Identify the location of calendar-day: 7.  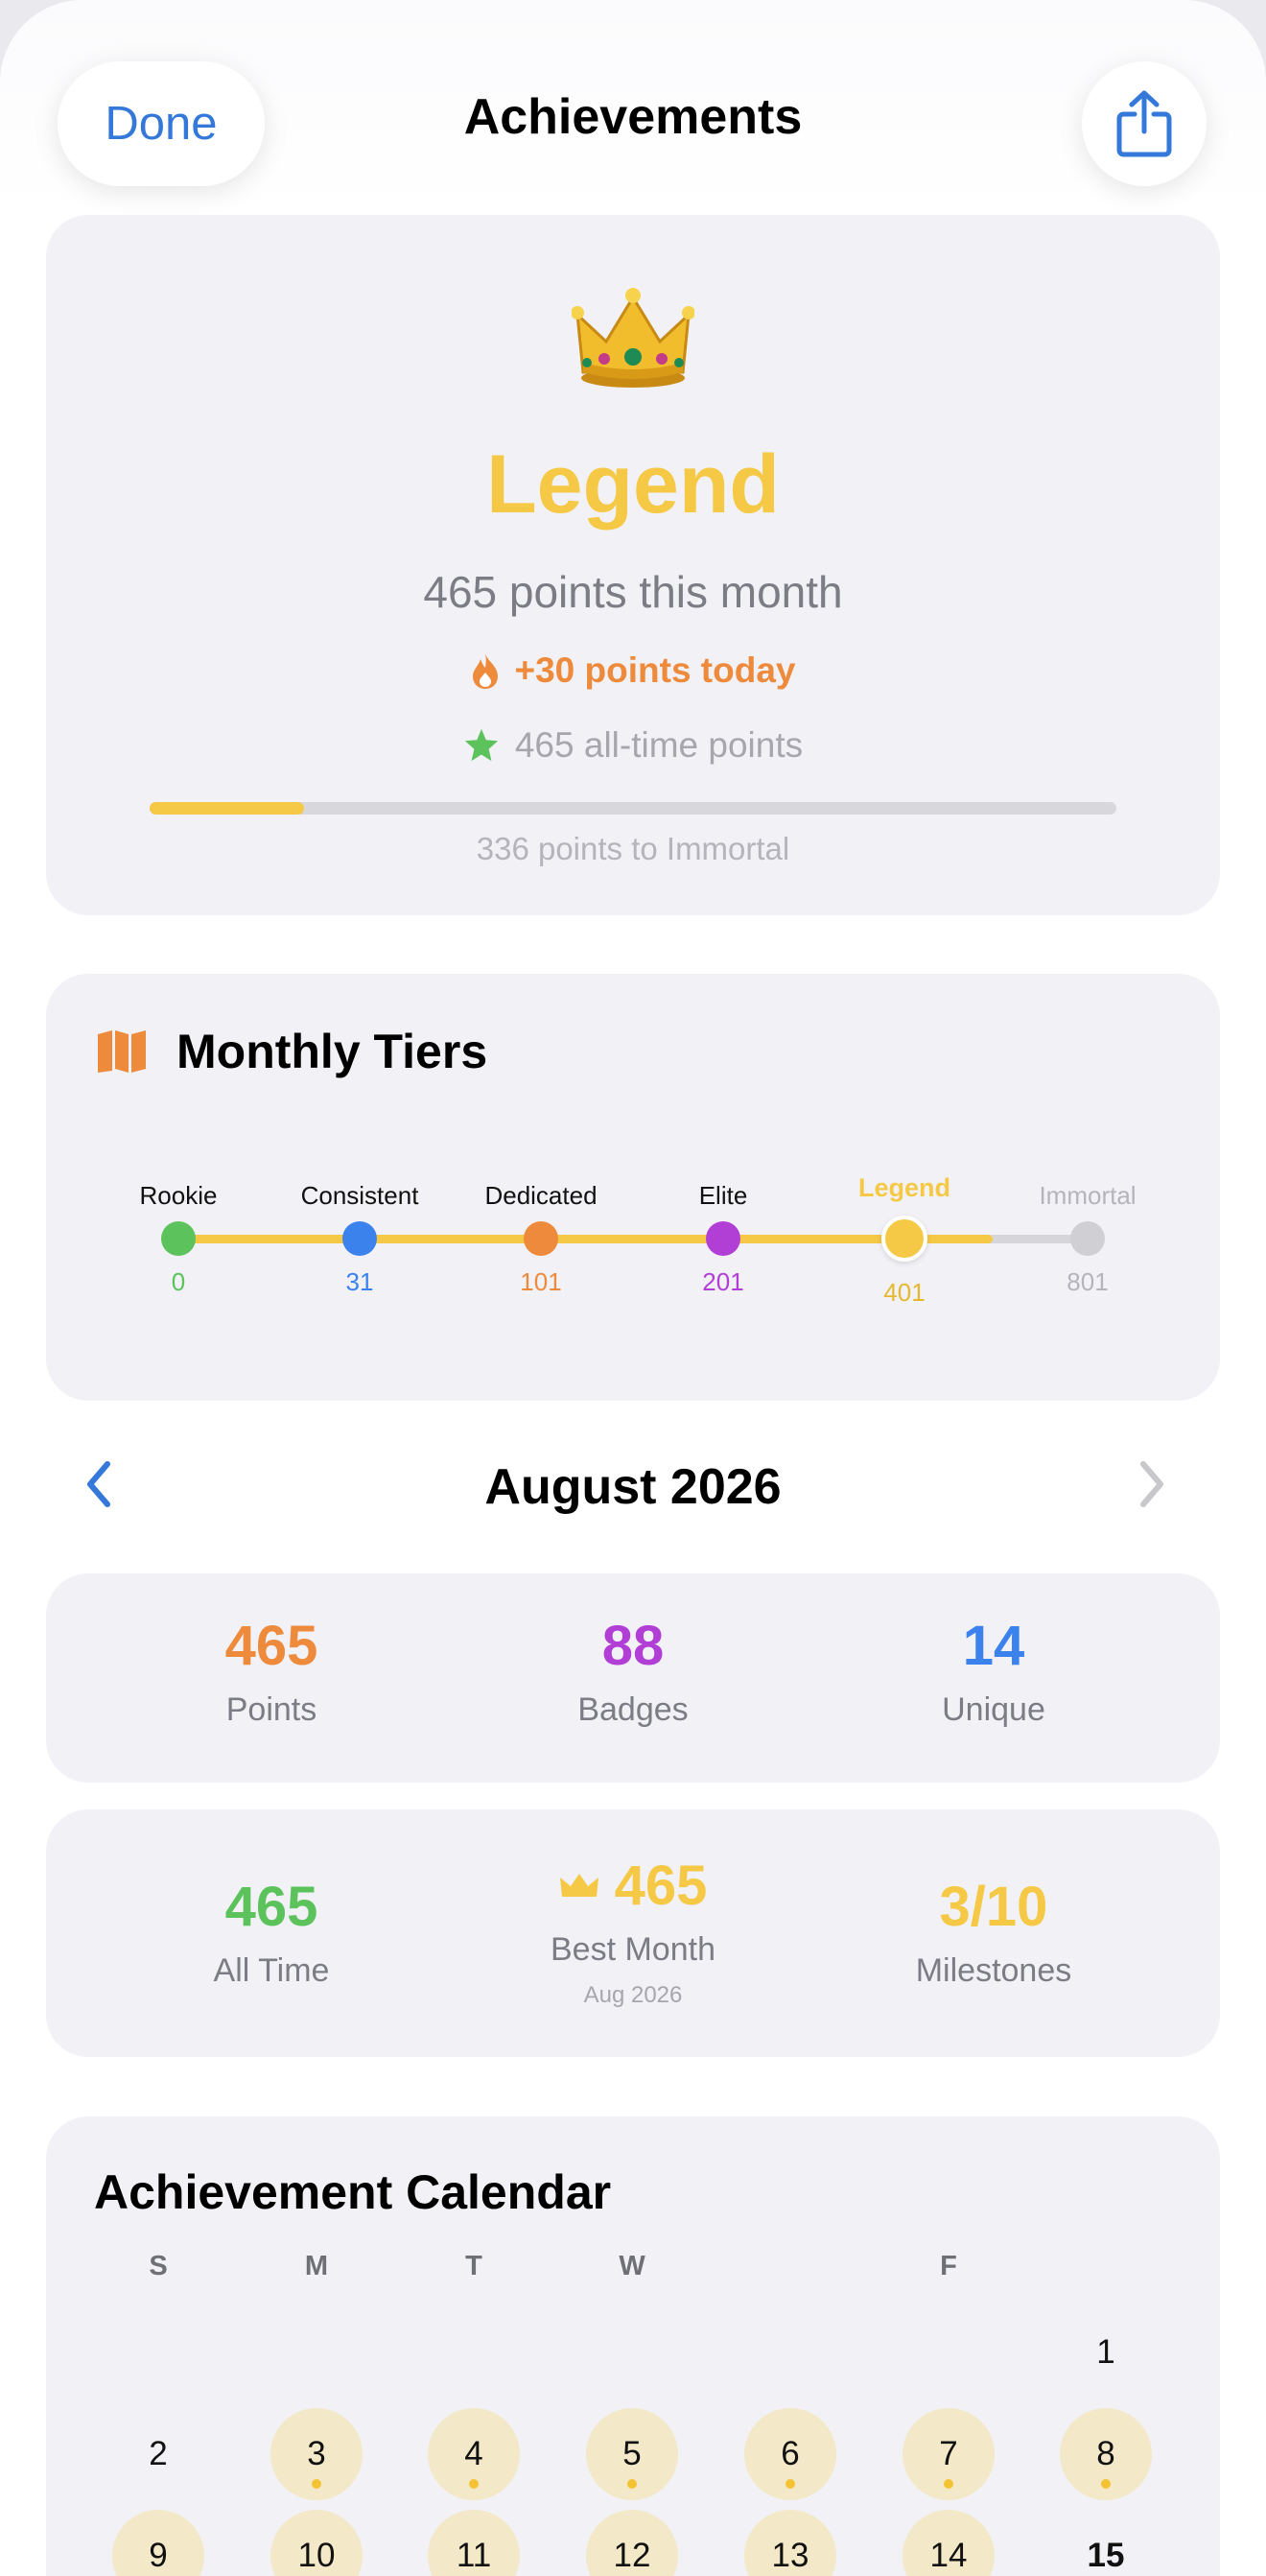
(949, 2454).